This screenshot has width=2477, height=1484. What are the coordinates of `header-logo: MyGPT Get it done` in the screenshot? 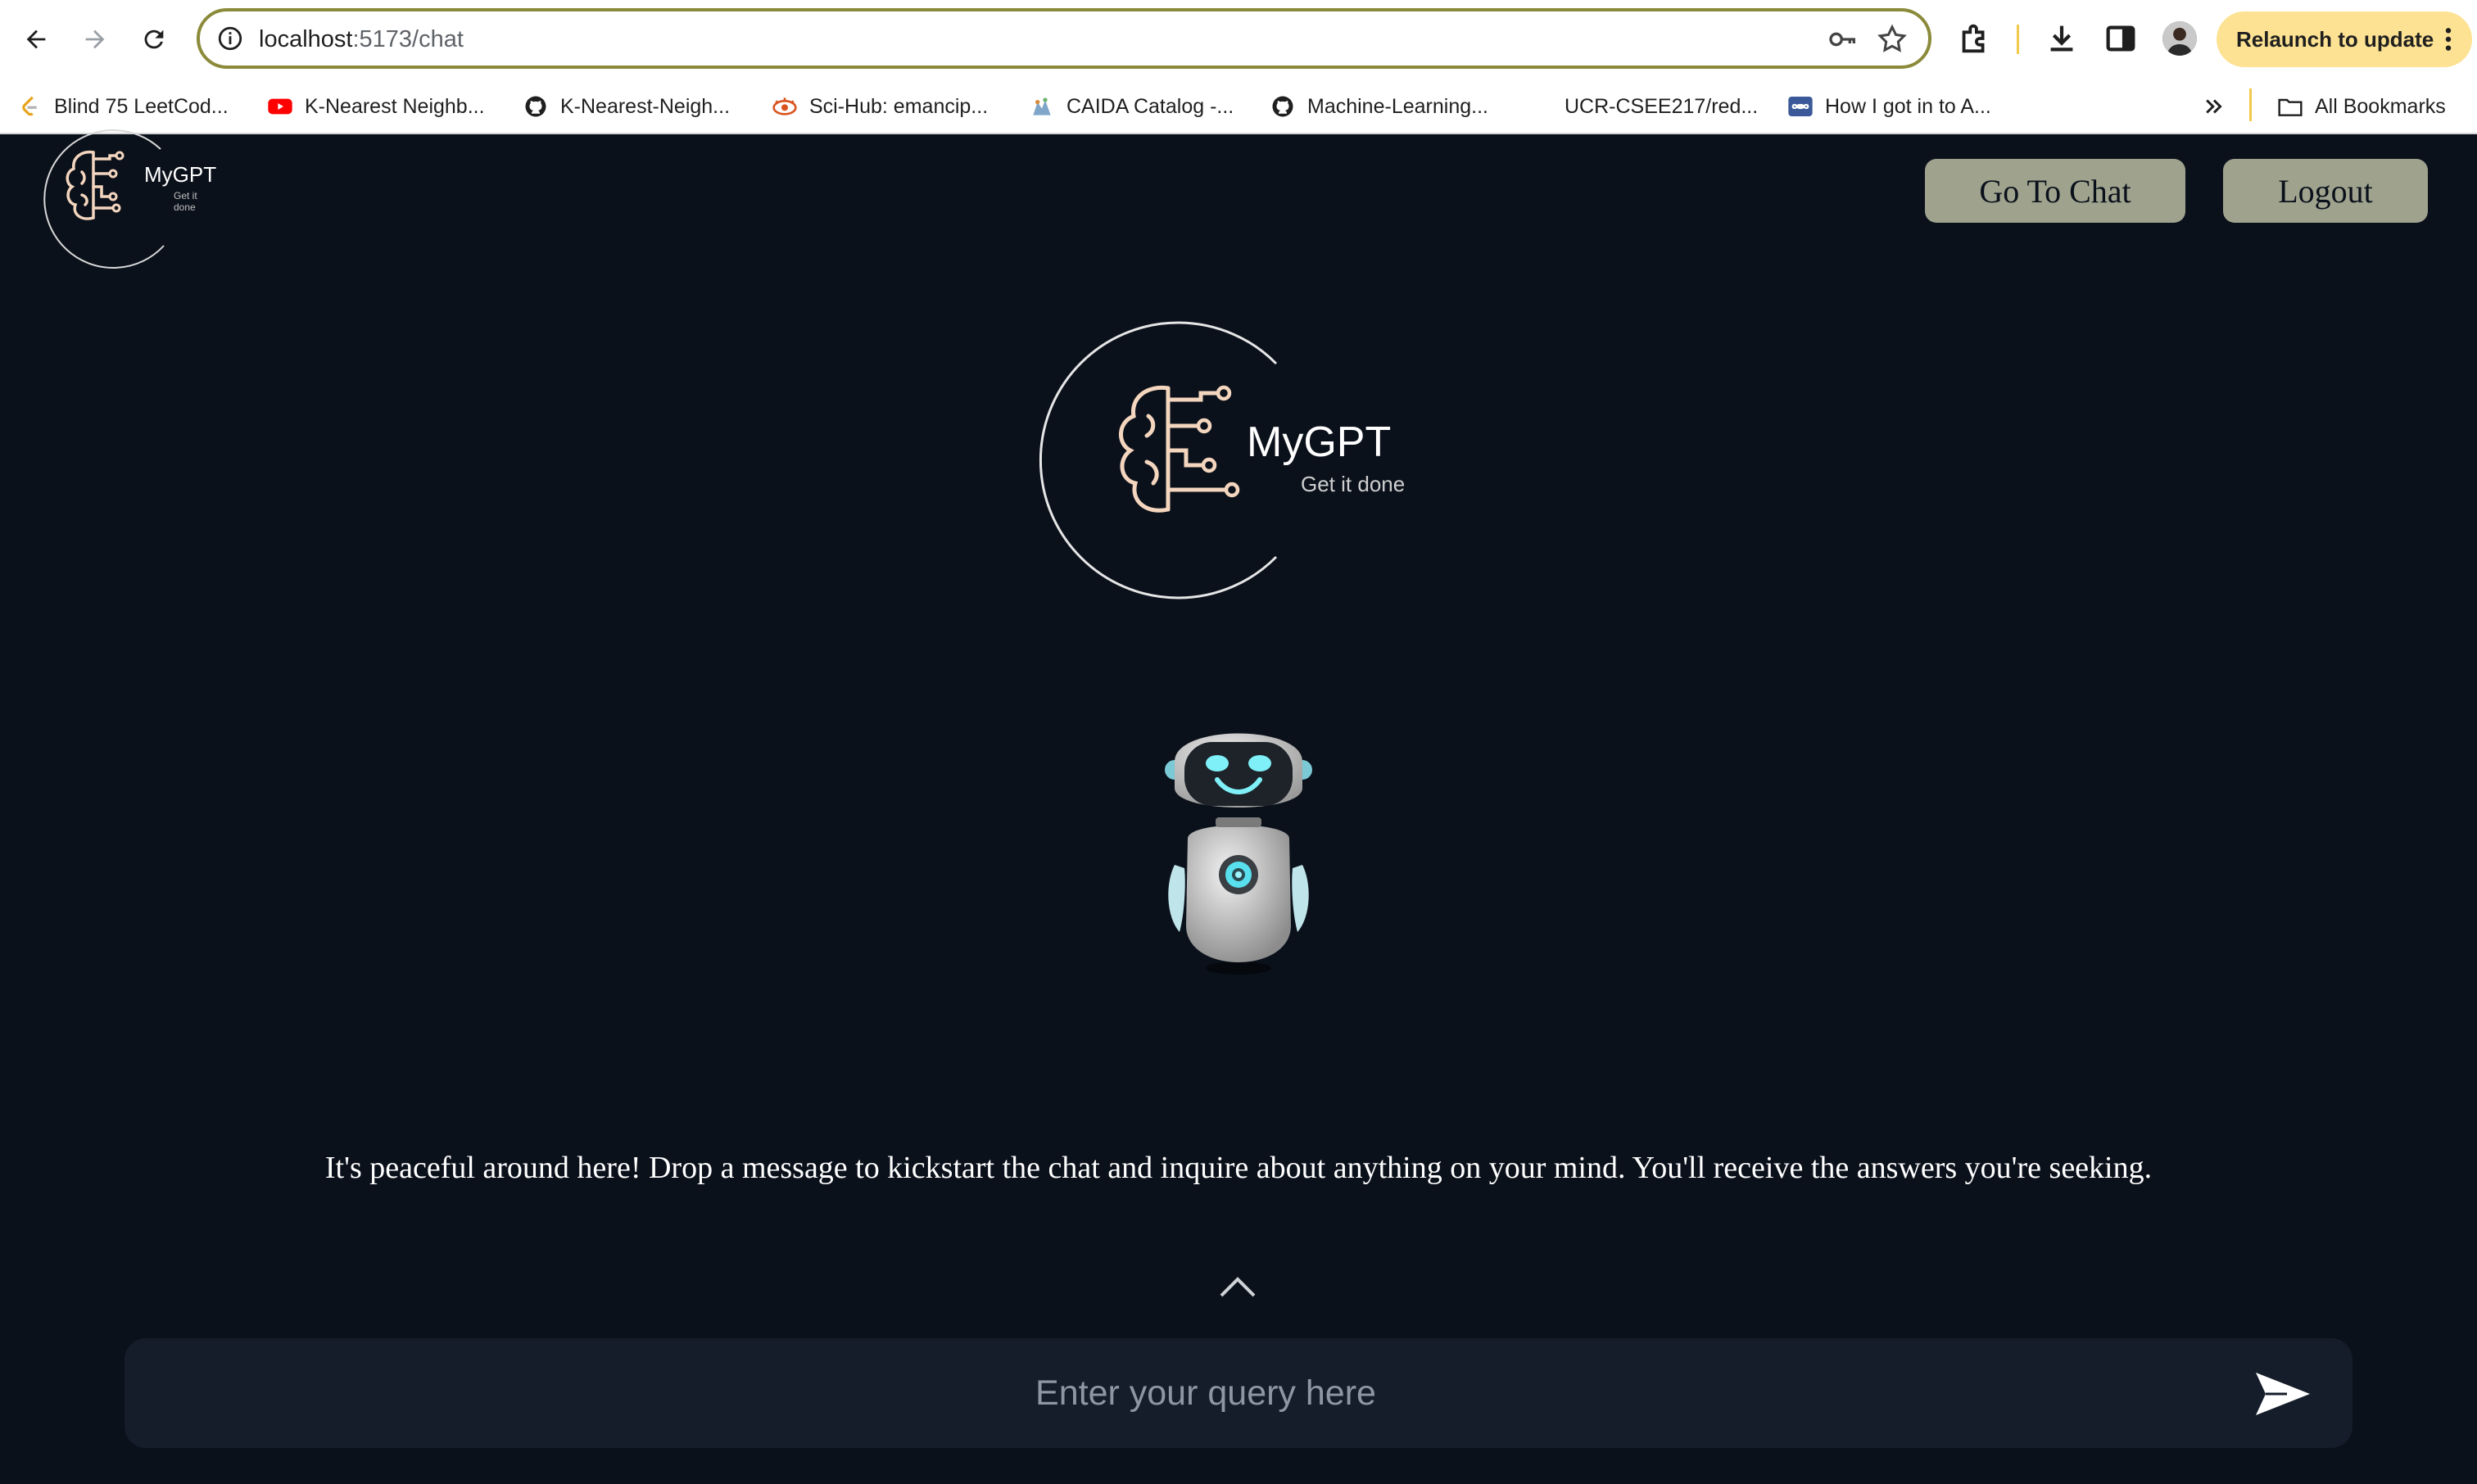 It's located at (123, 200).